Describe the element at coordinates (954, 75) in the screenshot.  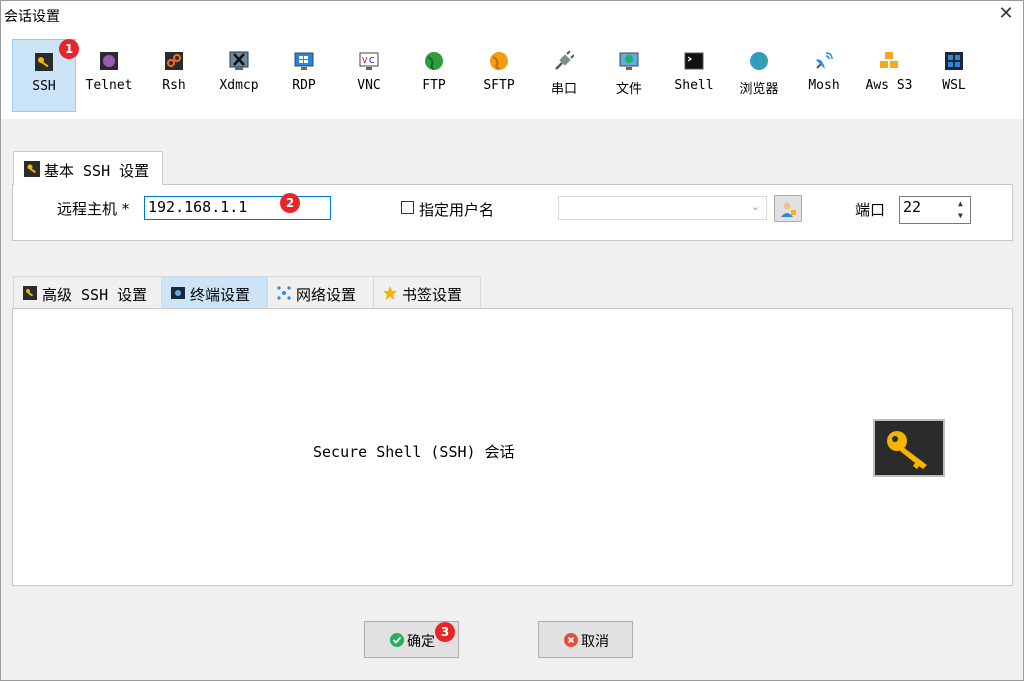
I see `session-type-wsl: WSL` at that location.